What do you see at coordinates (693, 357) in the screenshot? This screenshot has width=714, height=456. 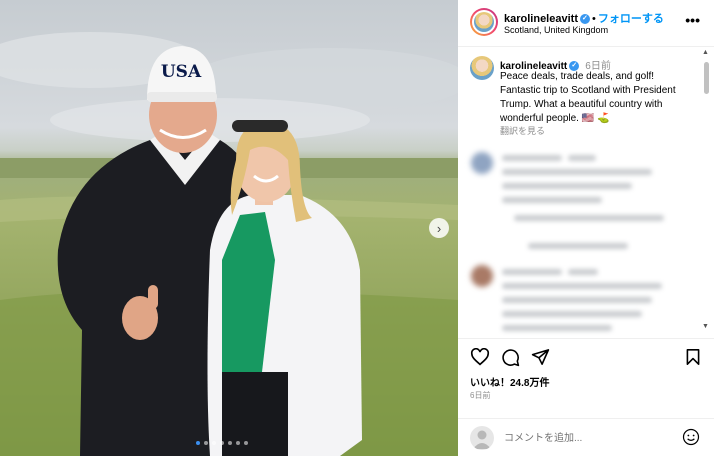 I see `save-bookmark-icon` at bounding box center [693, 357].